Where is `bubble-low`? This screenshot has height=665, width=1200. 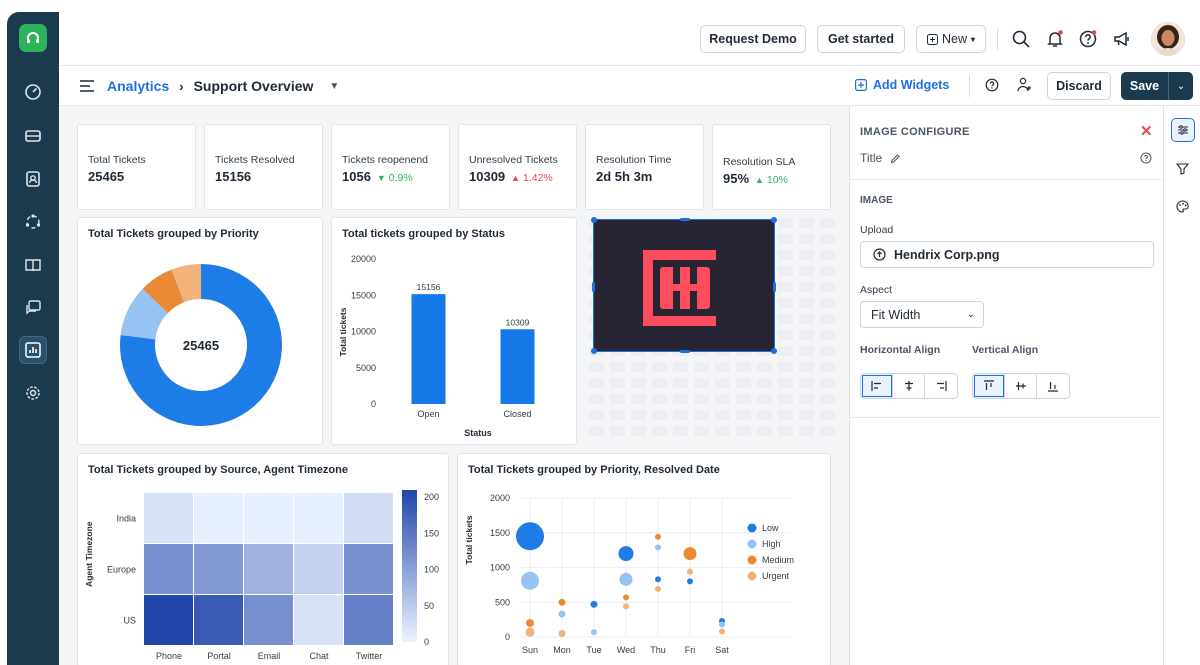 bubble-low is located at coordinates (530, 536).